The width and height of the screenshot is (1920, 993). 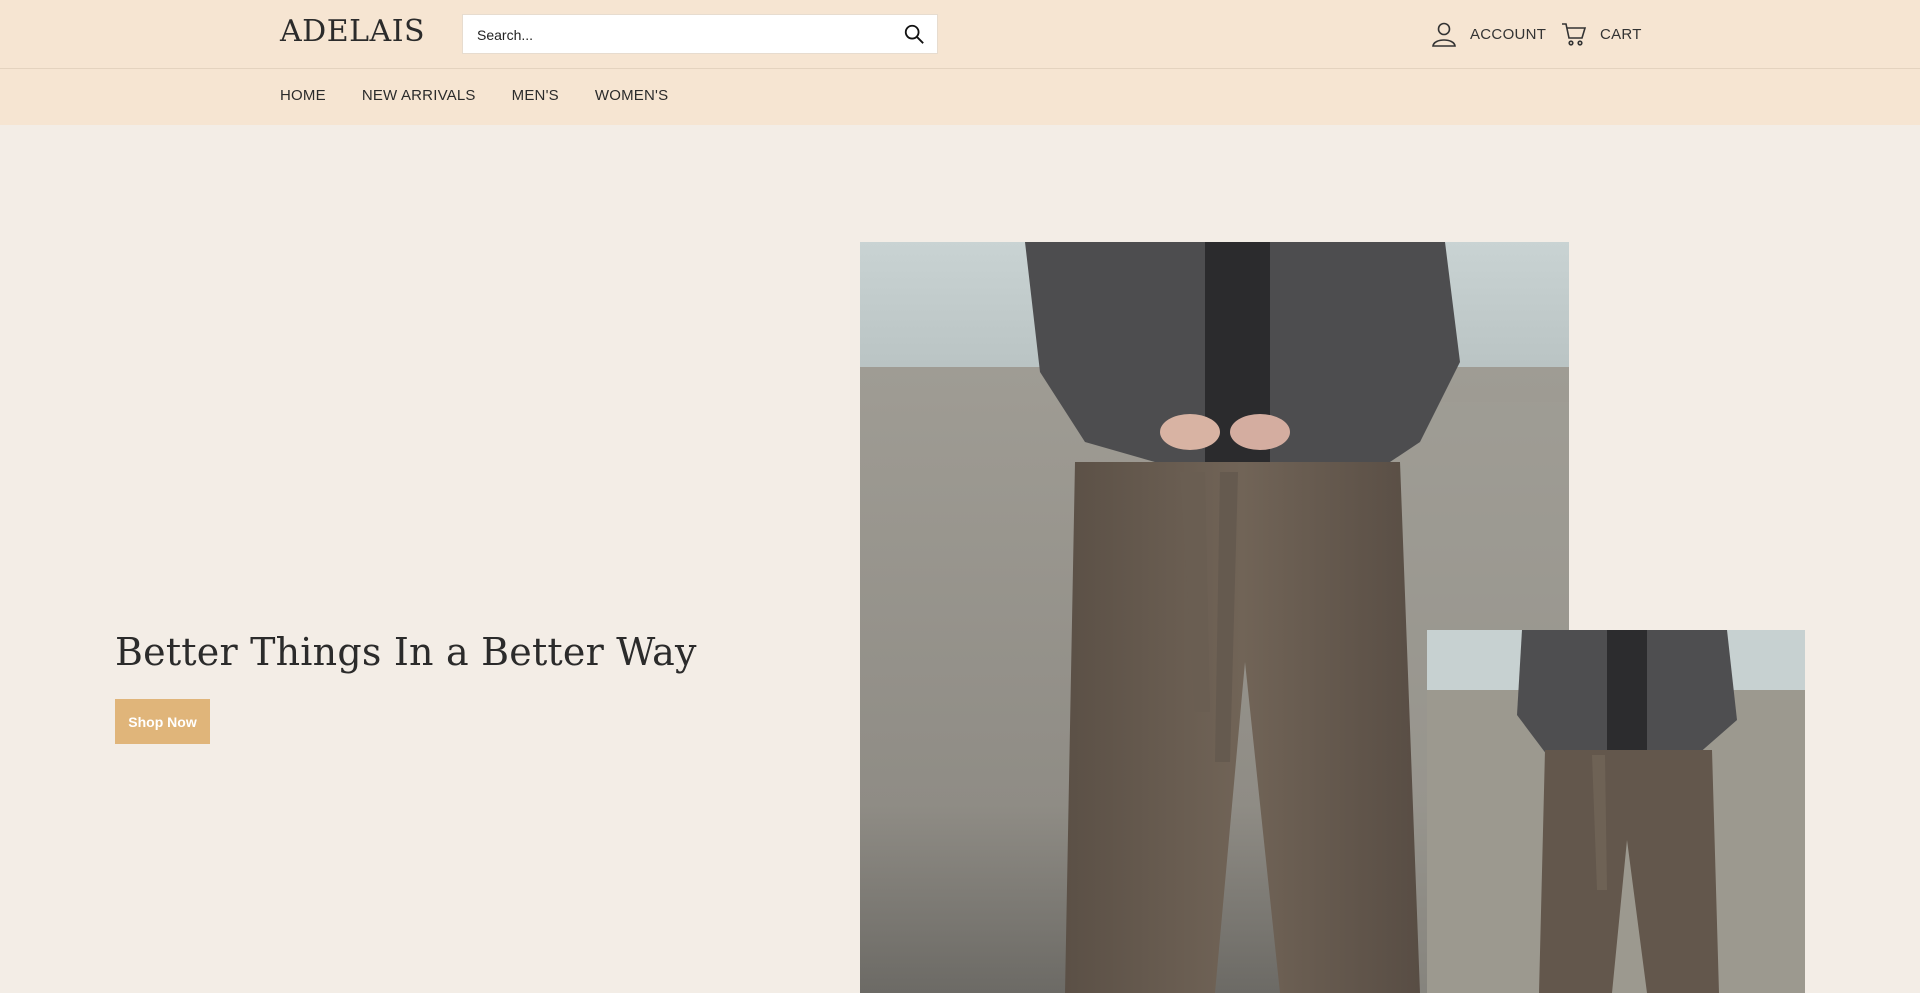 What do you see at coordinates (1616, 811) in the screenshot?
I see `secondary-product-image` at bounding box center [1616, 811].